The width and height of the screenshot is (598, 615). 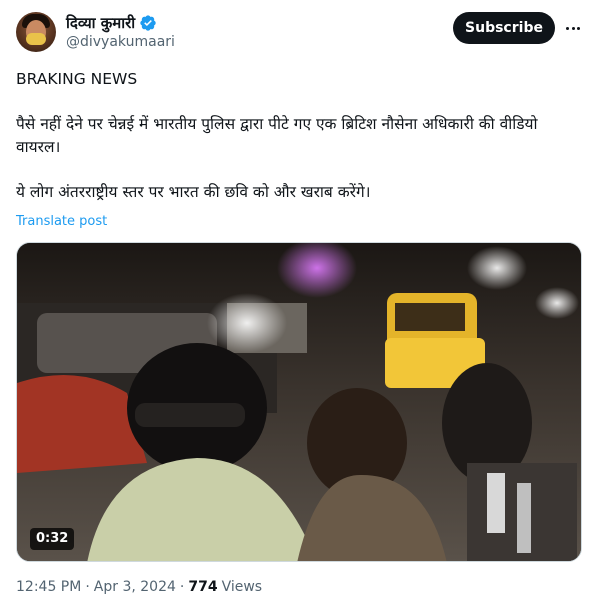 I want to click on views-label: Views, so click(x=242, y=587).